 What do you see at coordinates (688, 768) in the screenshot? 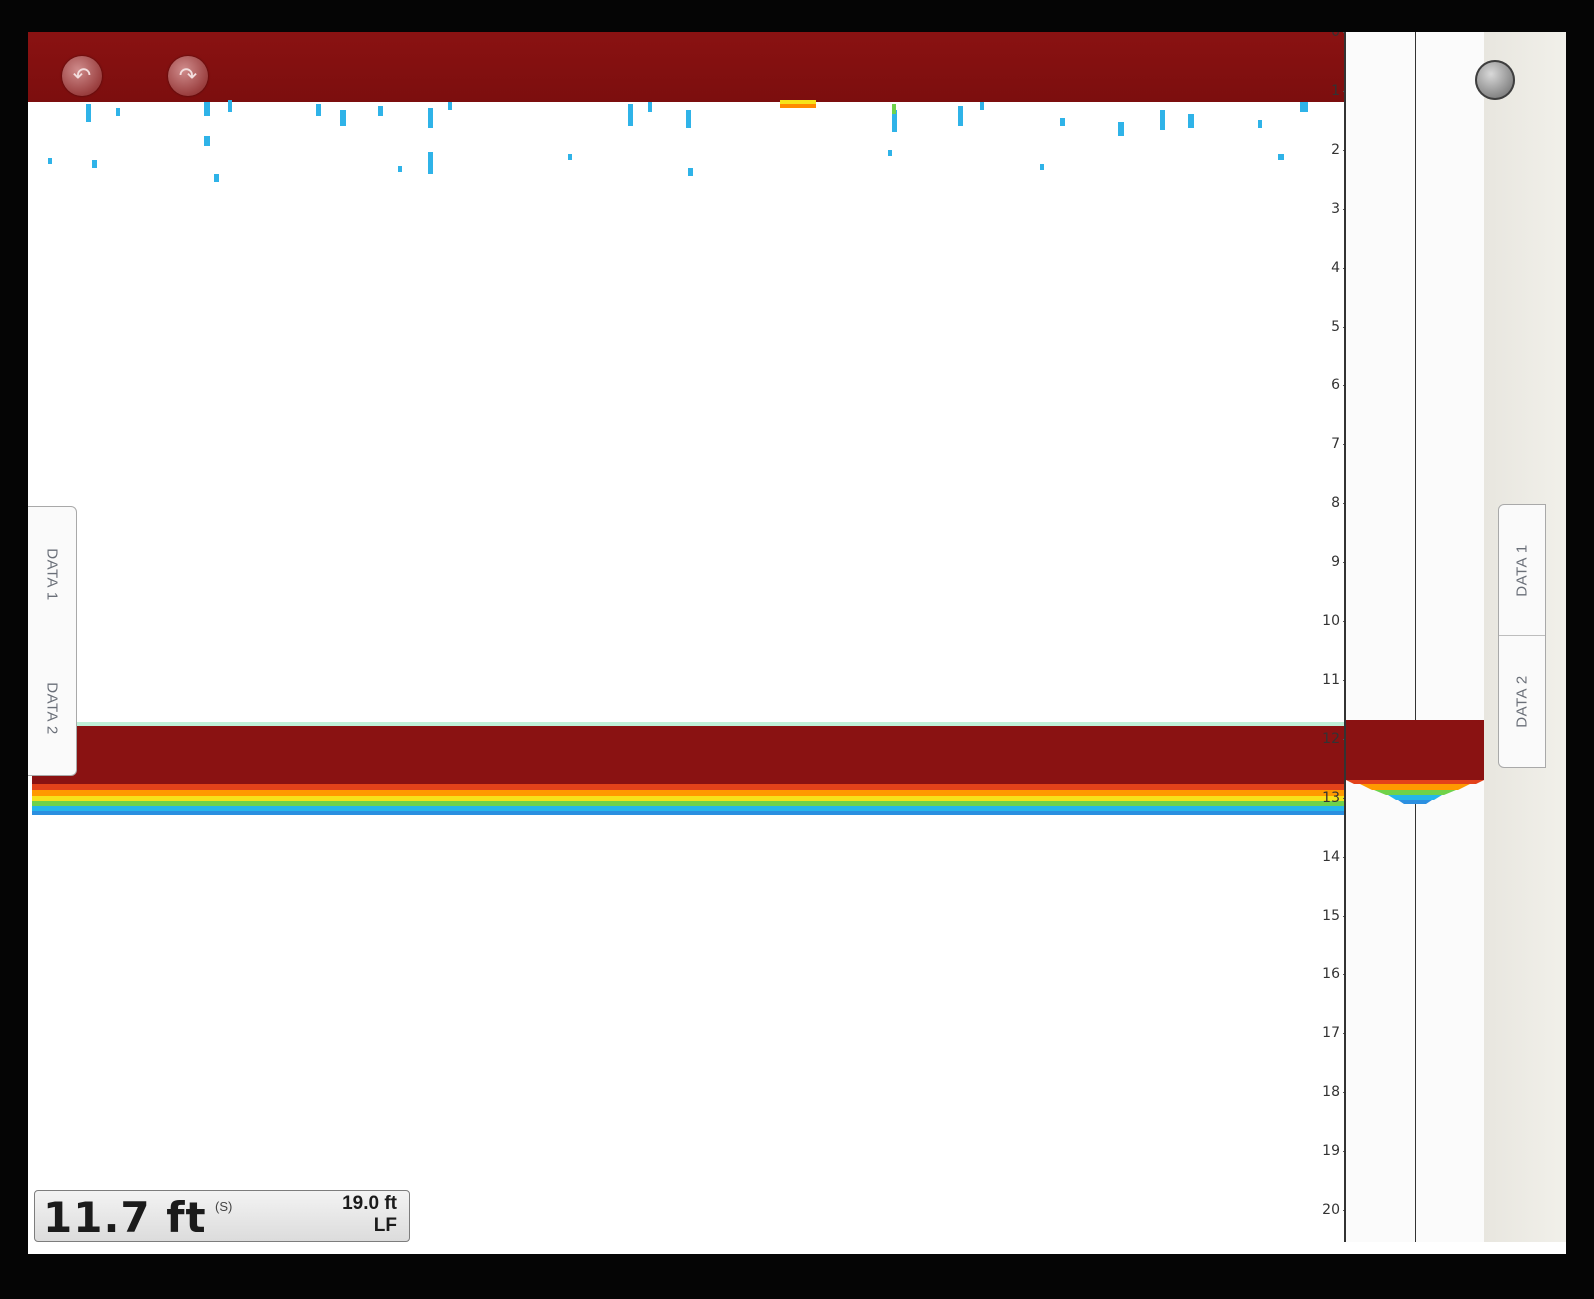
I see `bottom-return-band` at bounding box center [688, 768].